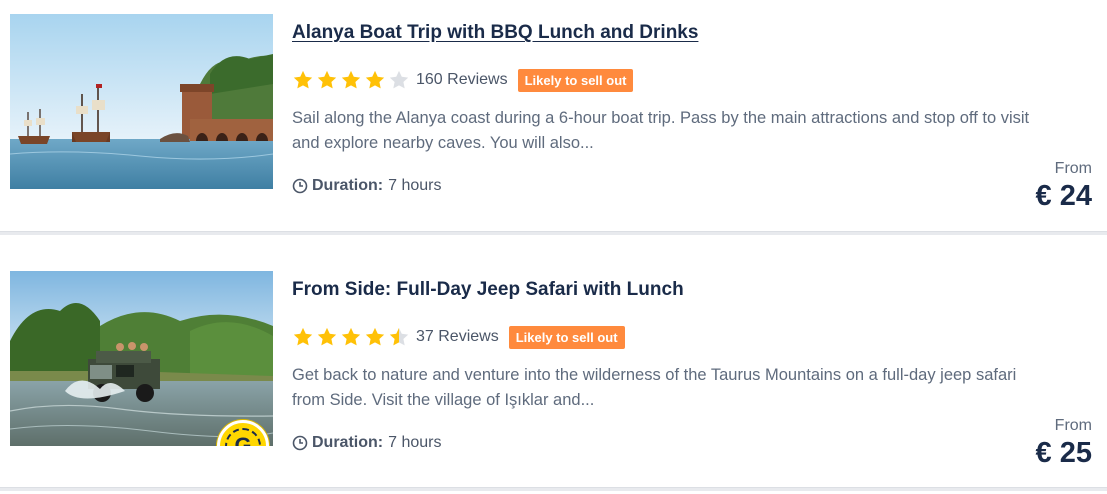 The height and width of the screenshot is (494, 1107). I want to click on rating-row: 160 Reviews Likely to sell out, so click(463, 80).